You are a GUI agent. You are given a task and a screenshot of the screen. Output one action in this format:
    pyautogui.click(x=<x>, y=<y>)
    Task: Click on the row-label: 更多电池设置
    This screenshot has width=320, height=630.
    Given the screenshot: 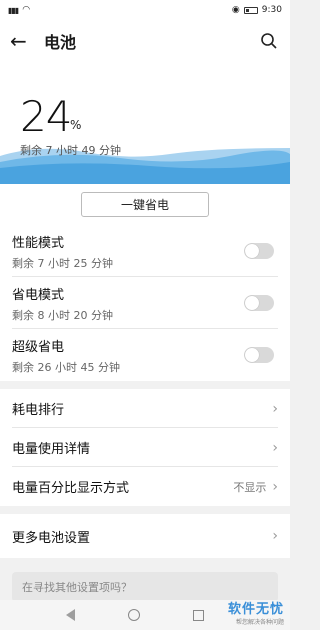 What is the action you would take?
    pyautogui.click(x=51, y=538)
    